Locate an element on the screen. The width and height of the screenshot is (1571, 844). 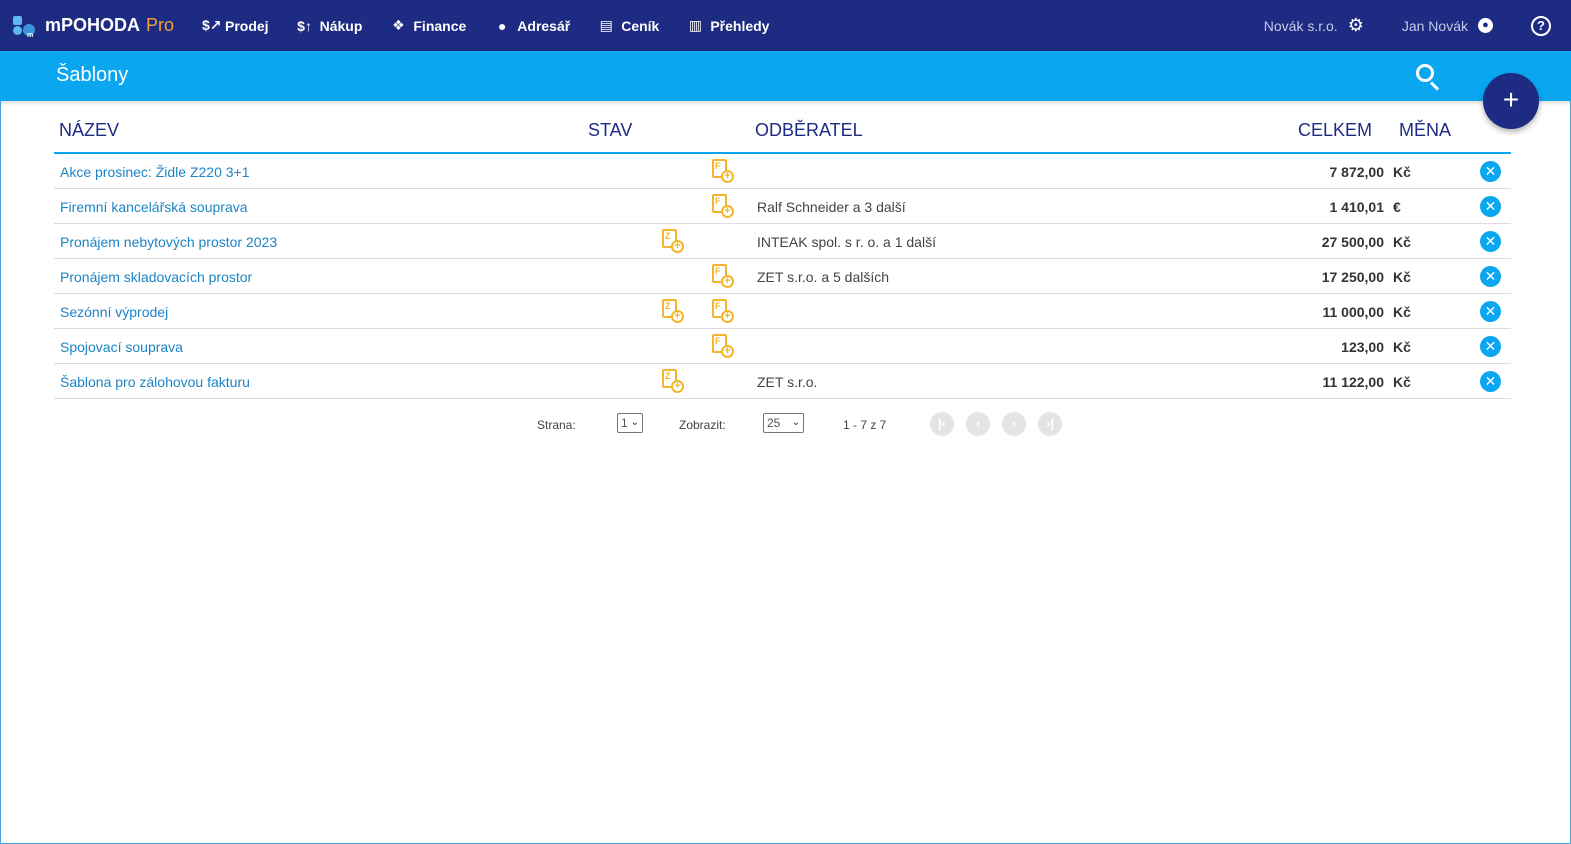
finance-icon: ❖ is located at coordinates (398, 25).